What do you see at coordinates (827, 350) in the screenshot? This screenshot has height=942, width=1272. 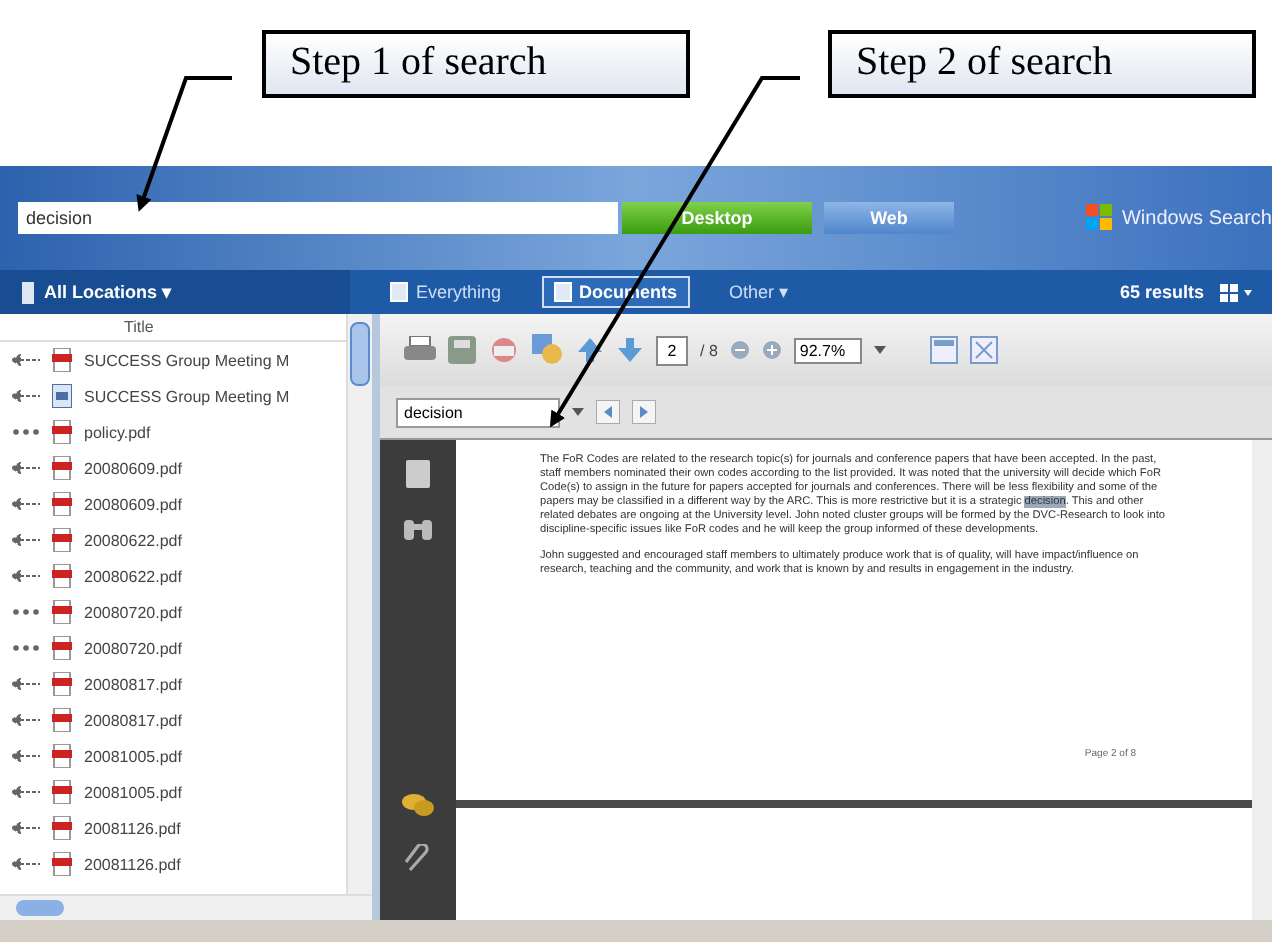 I see `zoom-field: 92.7%` at bounding box center [827, 350].